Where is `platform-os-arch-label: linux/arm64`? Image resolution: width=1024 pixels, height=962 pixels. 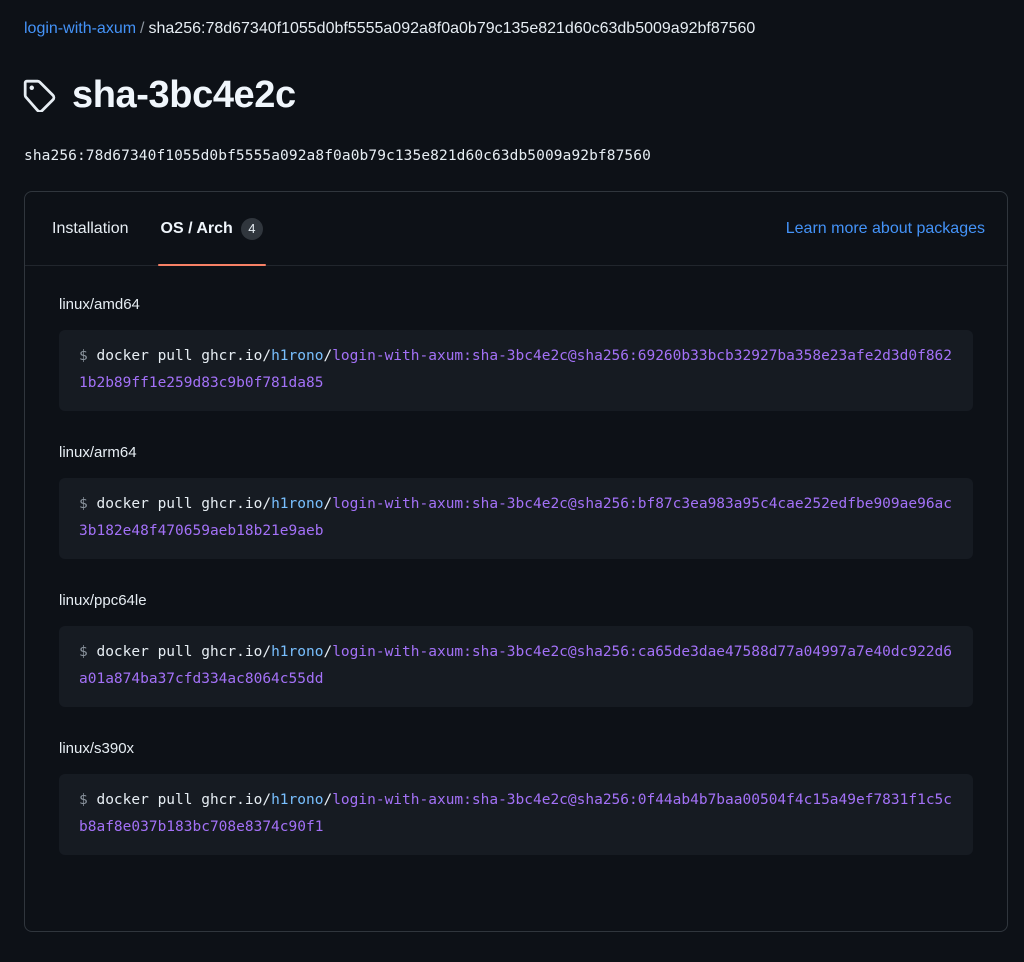
platform-os-arch-label: linux/arm64 is located at coordinates (98, 452).